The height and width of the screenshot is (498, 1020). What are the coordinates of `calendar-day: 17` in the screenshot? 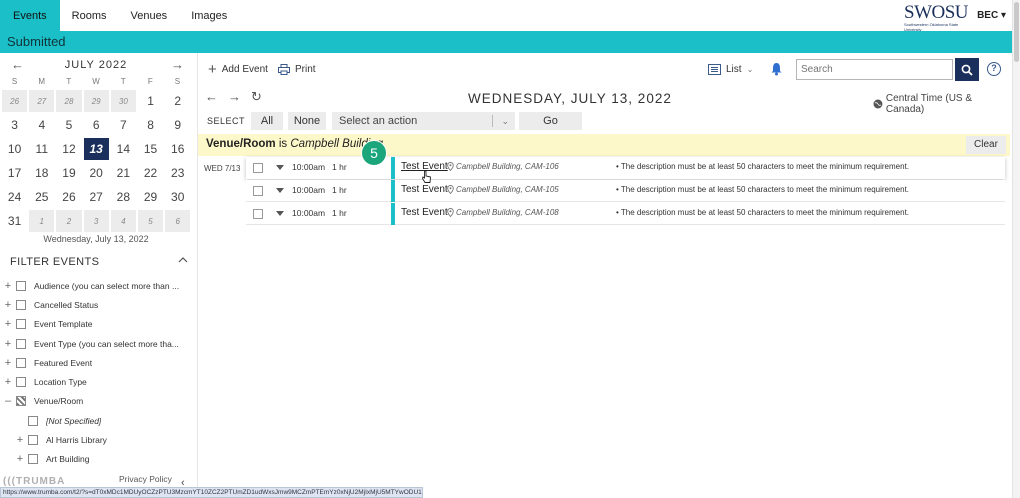 It's located at (14, 173).